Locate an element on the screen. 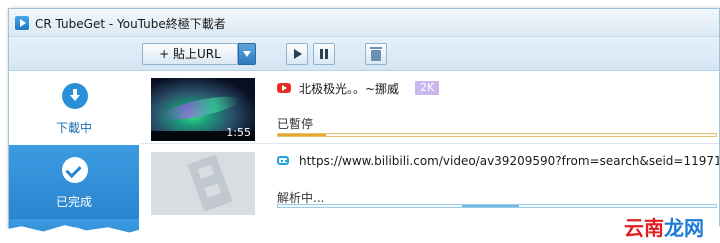 The height and width of the screenshot is (243, 720). app-logo-icon is located at coordinates (22, 23).